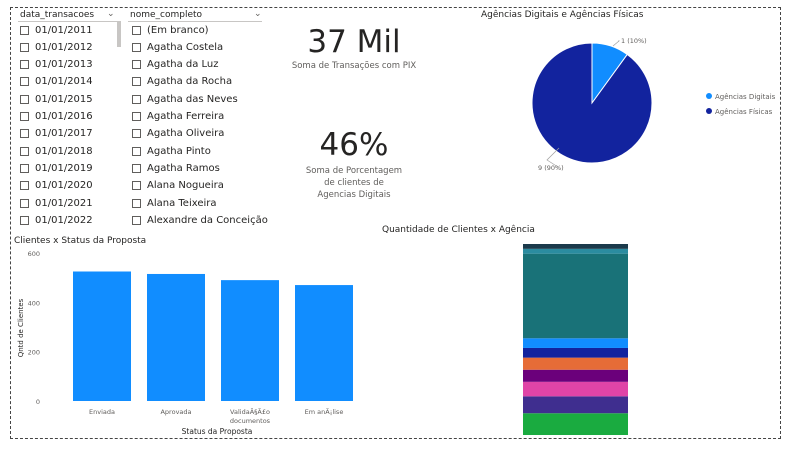 The image size is (794, 456). What do you see at coordinates (354, 42) in the screenshot?
I see `kpi-value: 37 Mil` at bounding box center [354, 42].